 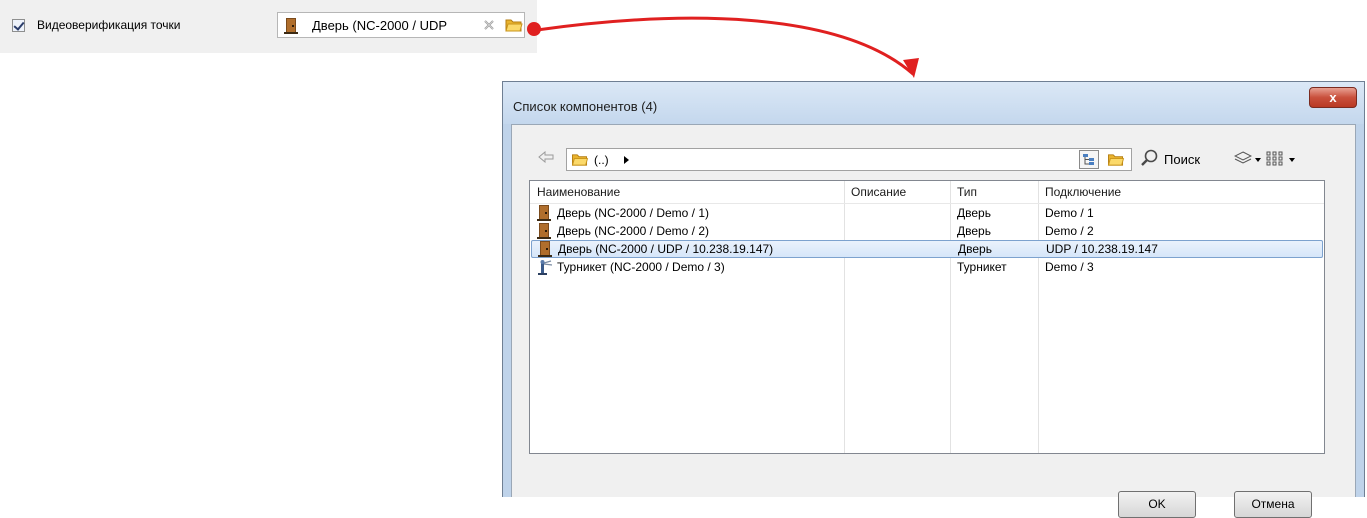 I want to click on close-button: x, so click(x=1333, y=97).